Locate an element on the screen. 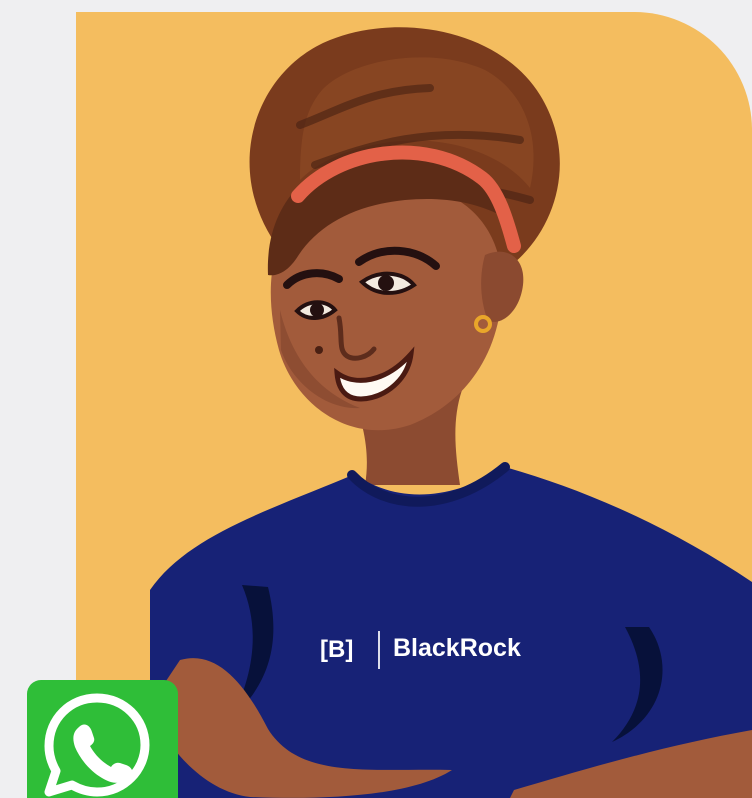  right-pupil is located at coordinates (386, 283).